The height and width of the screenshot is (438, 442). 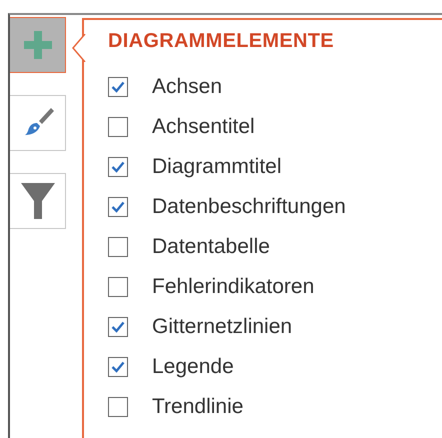 I want to click on checkbox-label: Achsen, so click(x=187, y=87).